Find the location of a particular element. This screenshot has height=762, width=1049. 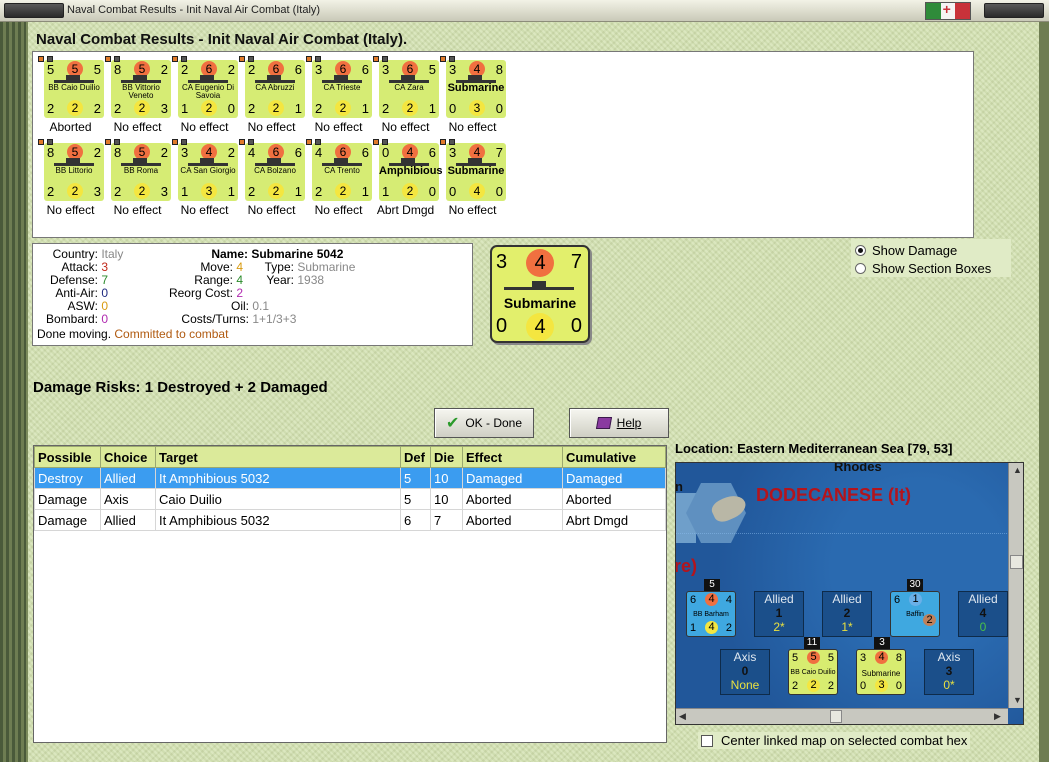

counter-name: CA Trieste is located at coordinates (342, 87).